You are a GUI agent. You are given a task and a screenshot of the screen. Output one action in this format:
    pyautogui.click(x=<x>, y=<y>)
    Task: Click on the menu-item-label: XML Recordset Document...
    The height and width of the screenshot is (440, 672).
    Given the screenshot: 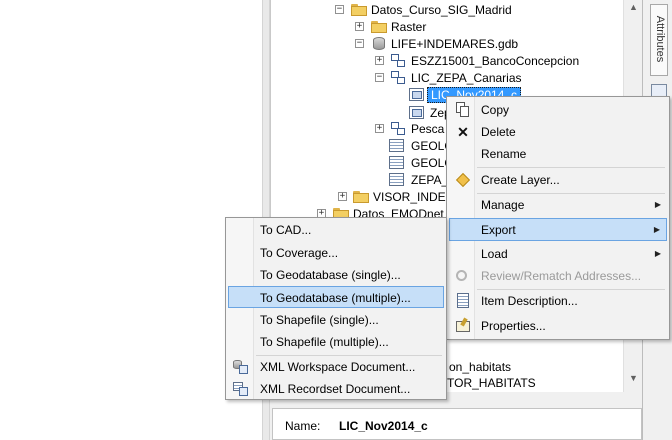 What is the action you would take?
    pyautogui.click(x=335, y=389)
    